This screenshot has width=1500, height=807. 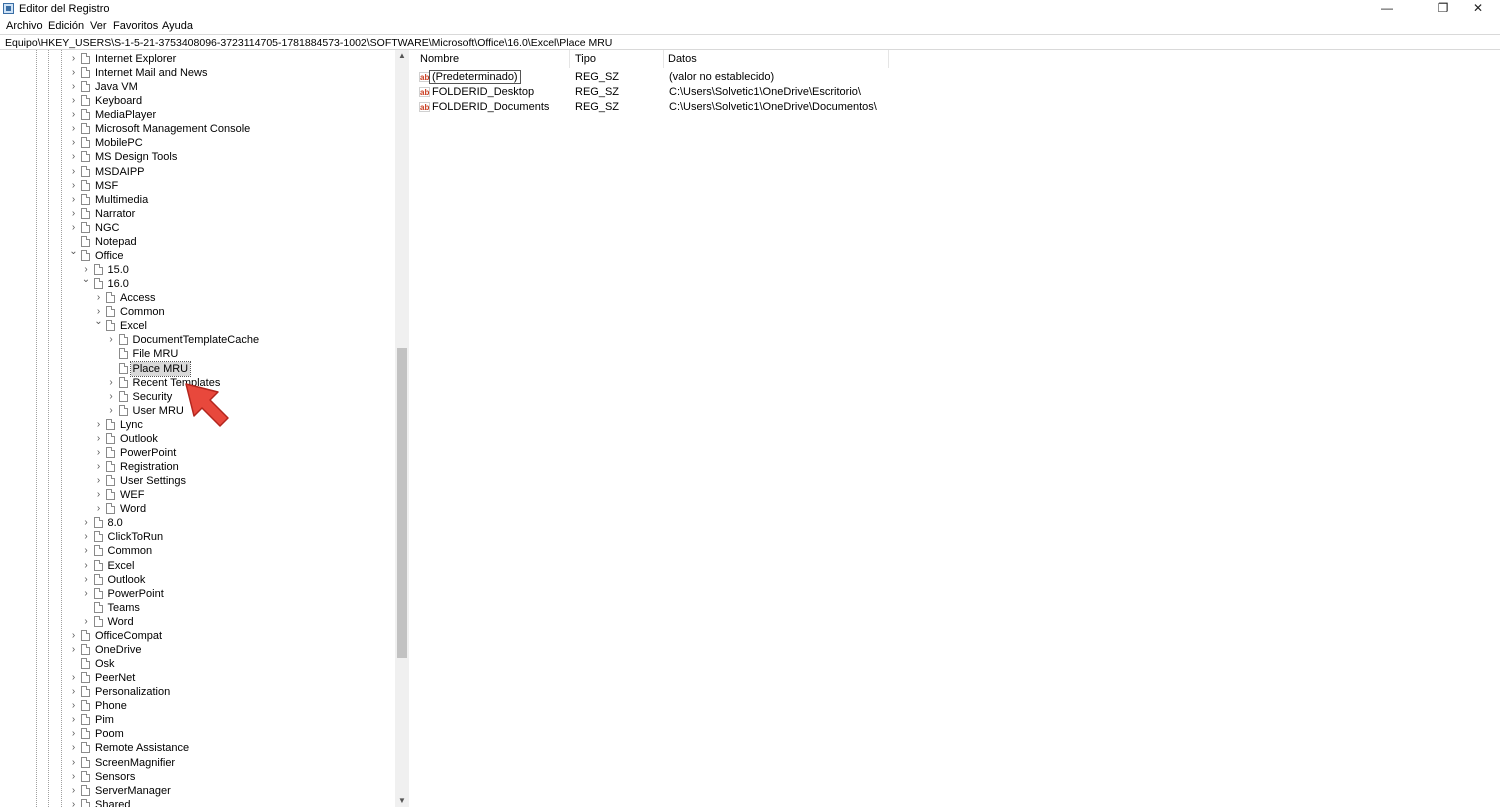 I want to click on tree-node: › ScreenMagnifier, so click(x=197, y=763).